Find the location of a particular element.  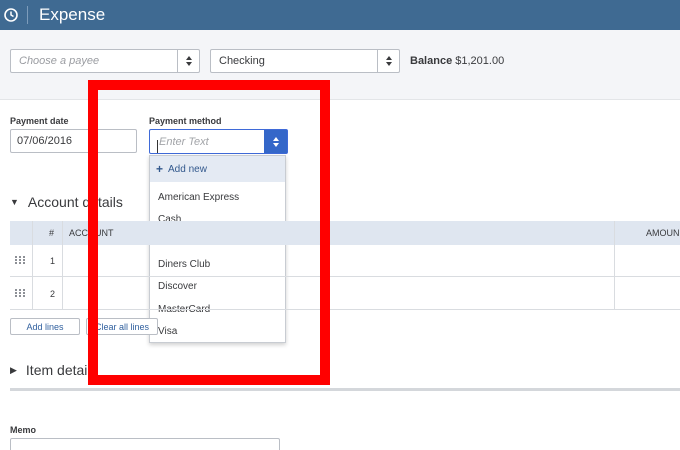

payment-method-placeholder: Enter Text is located at coordinates (184, 141).